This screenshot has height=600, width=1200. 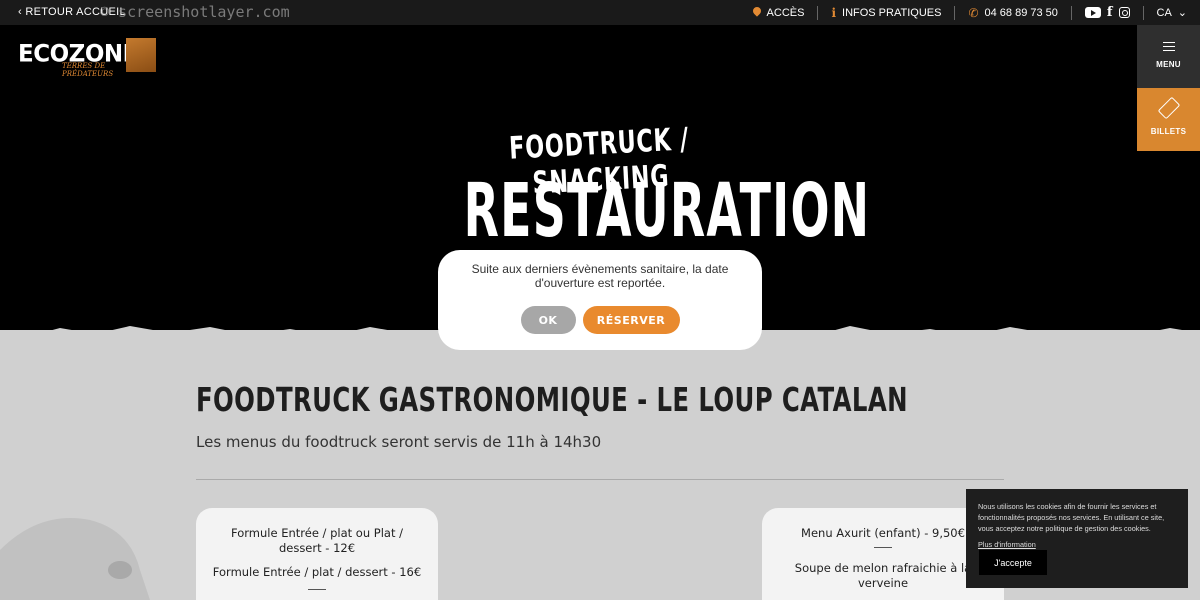 I want to click on card-line: Formule Entrée / plat / dessert - 16€, so click(x=317, y=572).